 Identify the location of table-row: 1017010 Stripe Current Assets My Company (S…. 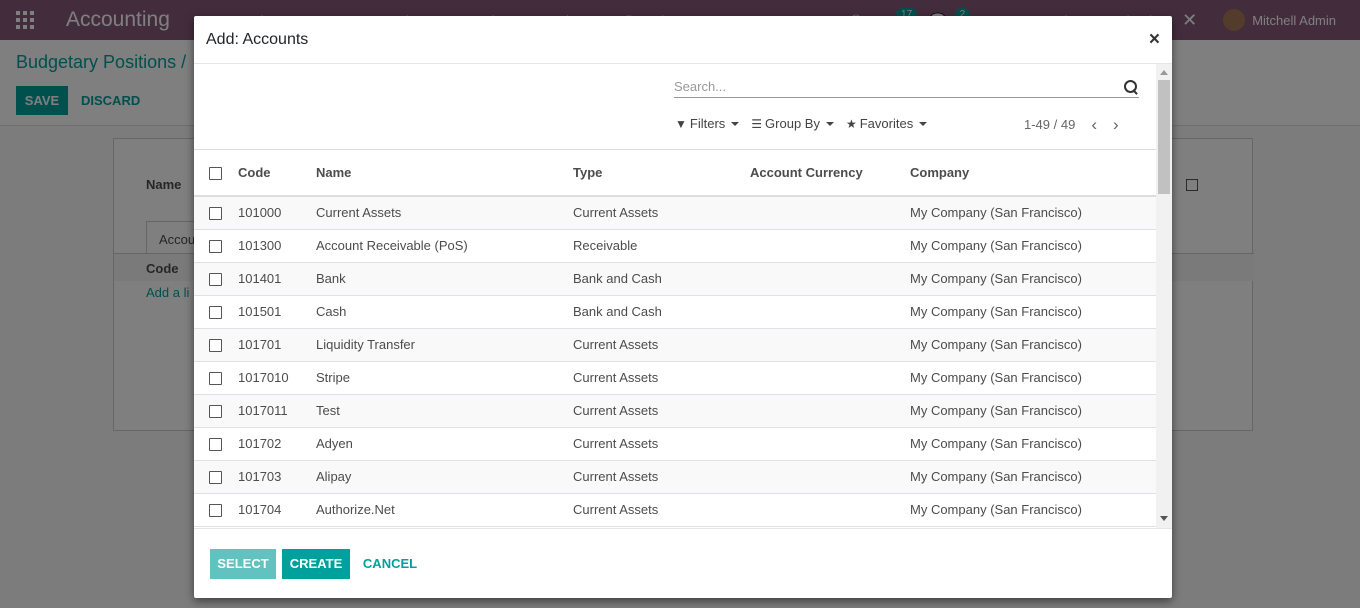
(675, 377).